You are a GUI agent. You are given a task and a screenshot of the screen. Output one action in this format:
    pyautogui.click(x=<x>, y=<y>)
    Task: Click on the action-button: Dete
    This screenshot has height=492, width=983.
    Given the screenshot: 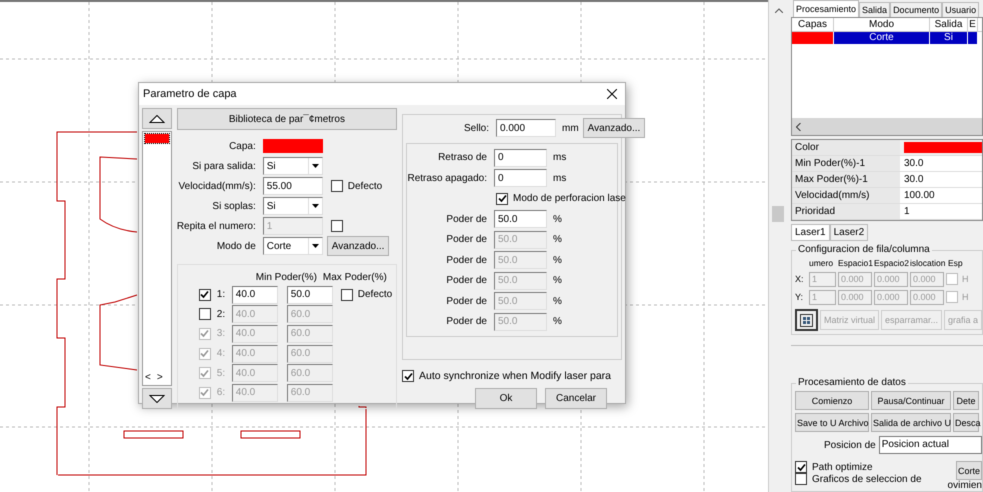 What is the action you would take?
    pyautogui.click(x=966, y=400)
    